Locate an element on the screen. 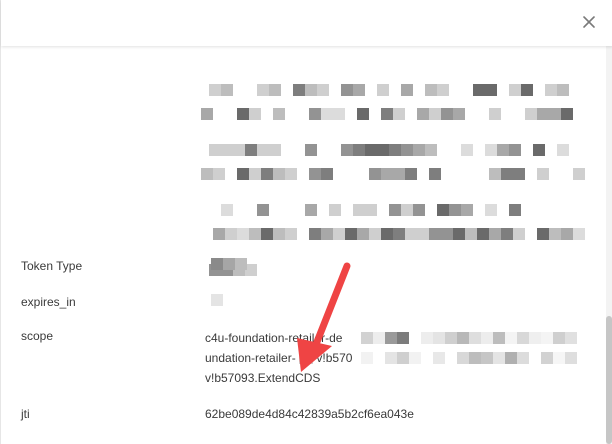 The image size is (612, 444). scrollbar-thumb is located at coordinates (609, 380).